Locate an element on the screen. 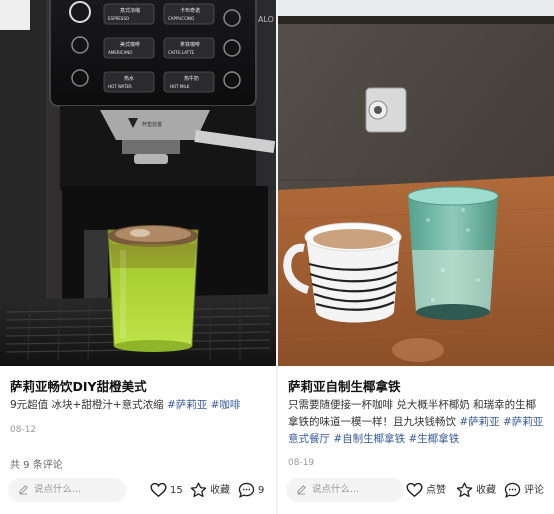 The height and width of the screenshot is (514, 554). desc-text: 9元超值 冰块+甜橙汁+意式浓缩 is located at coordinates (88, 405).